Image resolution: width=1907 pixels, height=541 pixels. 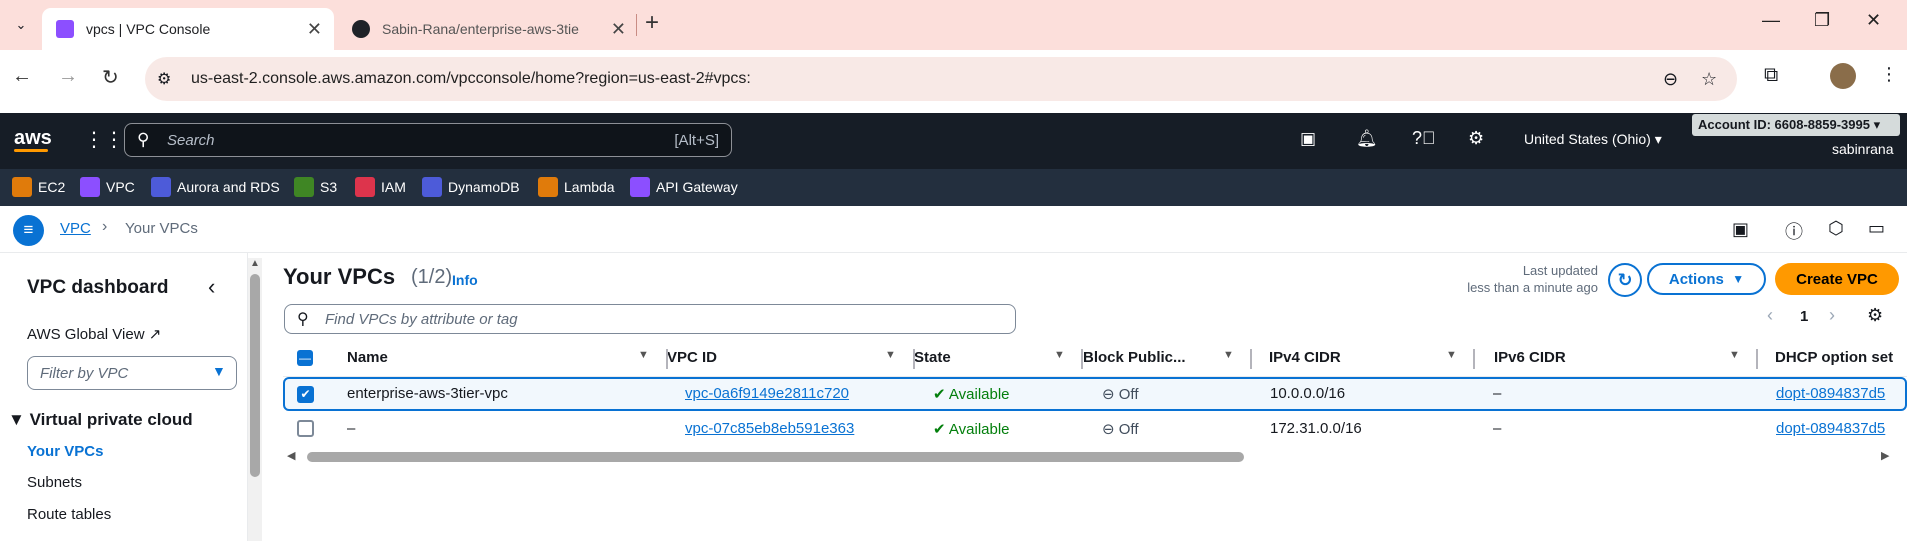 I want to click on next-page-icon: ›, so click(x=1832, y=315).